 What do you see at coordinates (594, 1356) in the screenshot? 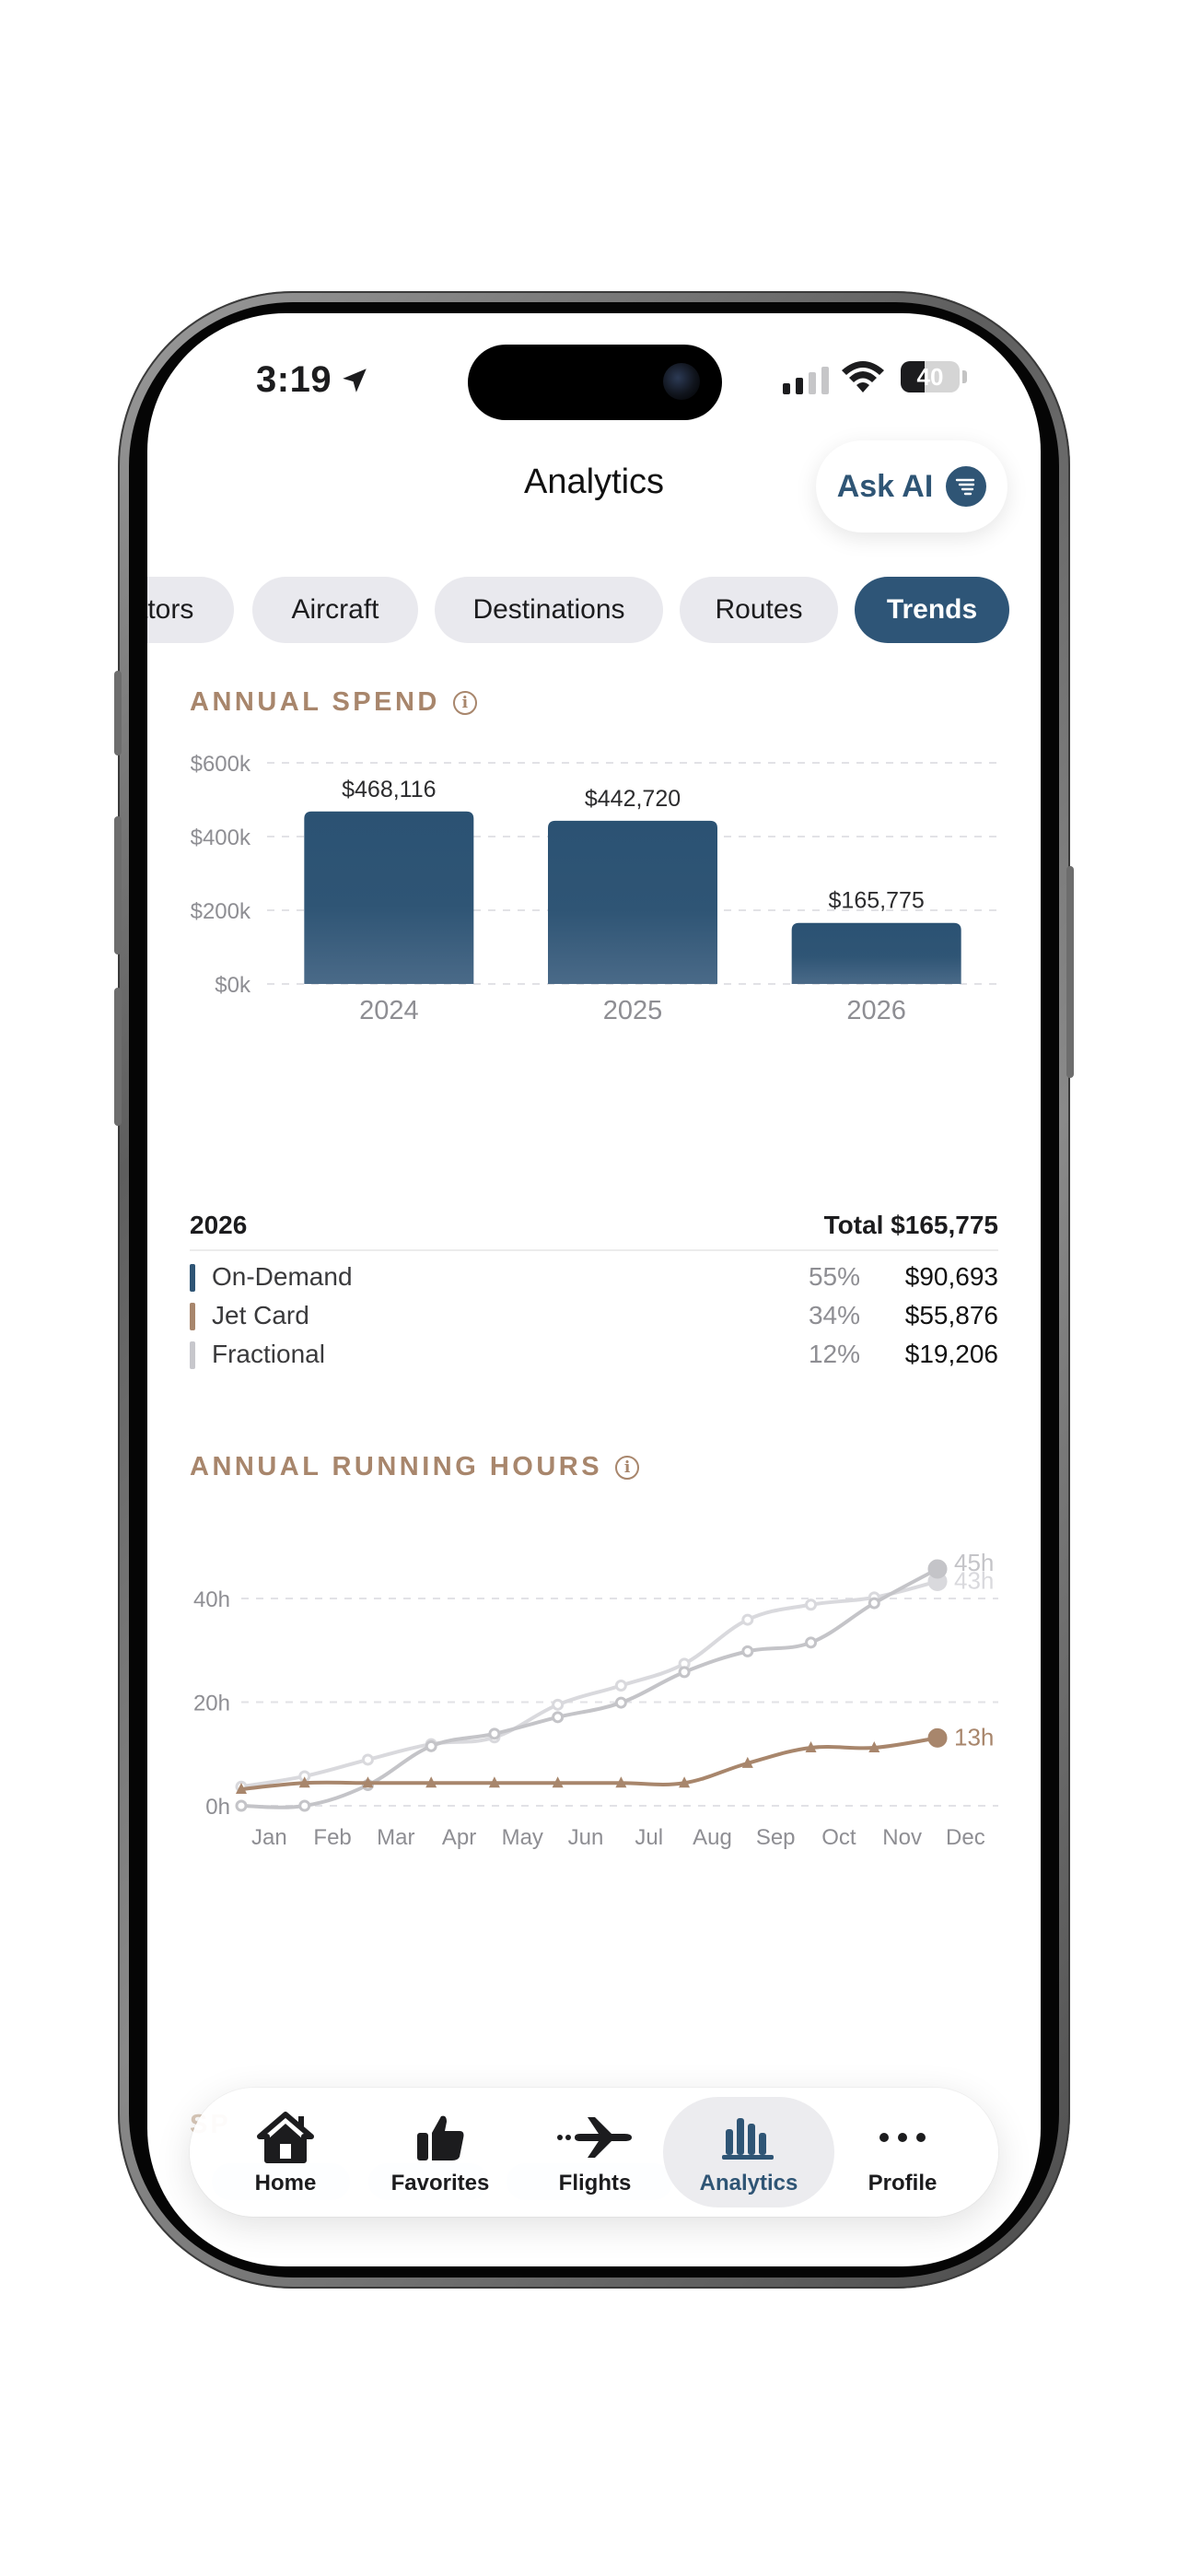
I see `breakdown-row: Fractional 12% $19,206` at bounding box center [594, 1356].